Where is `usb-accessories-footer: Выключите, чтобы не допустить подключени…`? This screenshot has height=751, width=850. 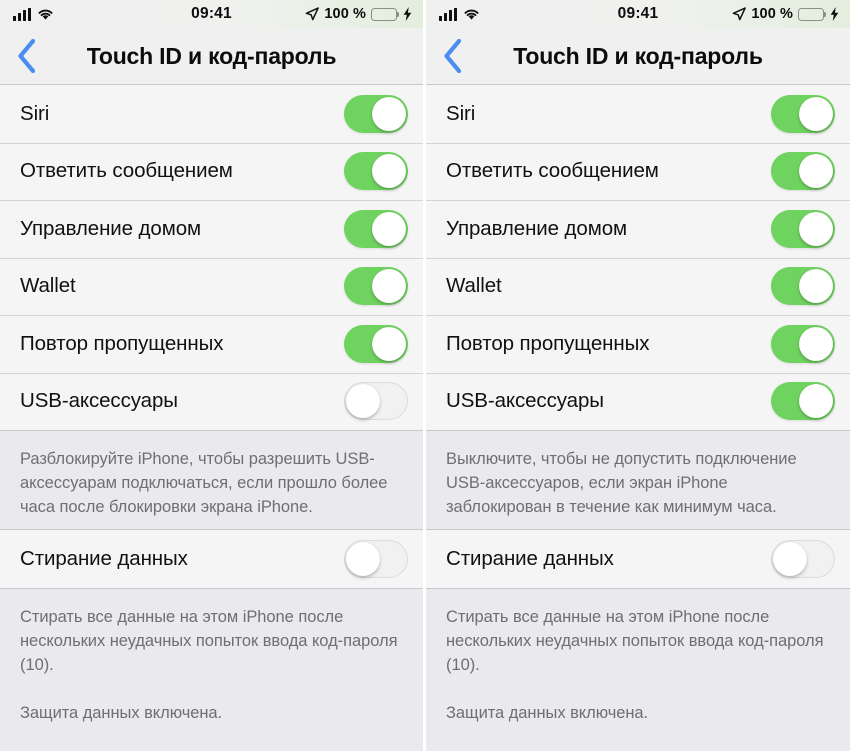
usb-accessories-footer: Выключите, чтобы не допустить подключени… is located at coordinates (638, 480).